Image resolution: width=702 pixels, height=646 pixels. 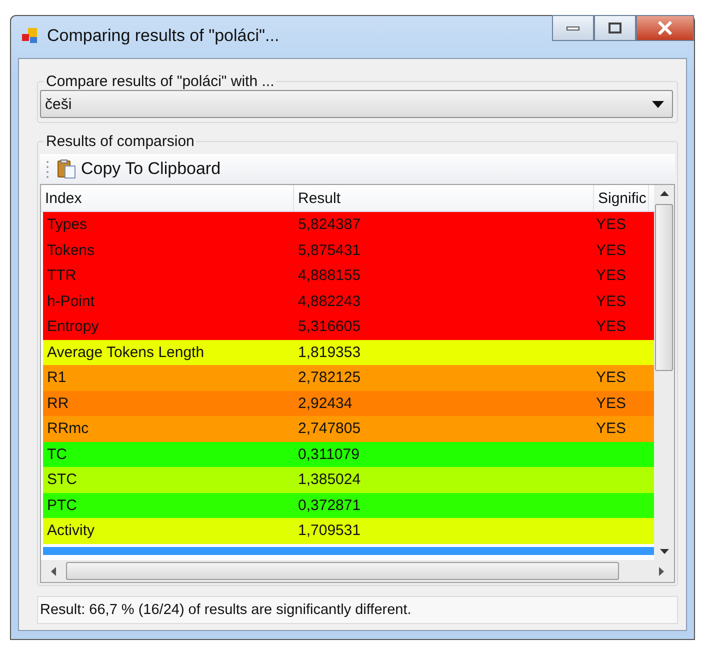 What do you see at coordinates (356, 104) in the screenshot?
I see `target-dropdown: češi` at bounding box center [356, 104].